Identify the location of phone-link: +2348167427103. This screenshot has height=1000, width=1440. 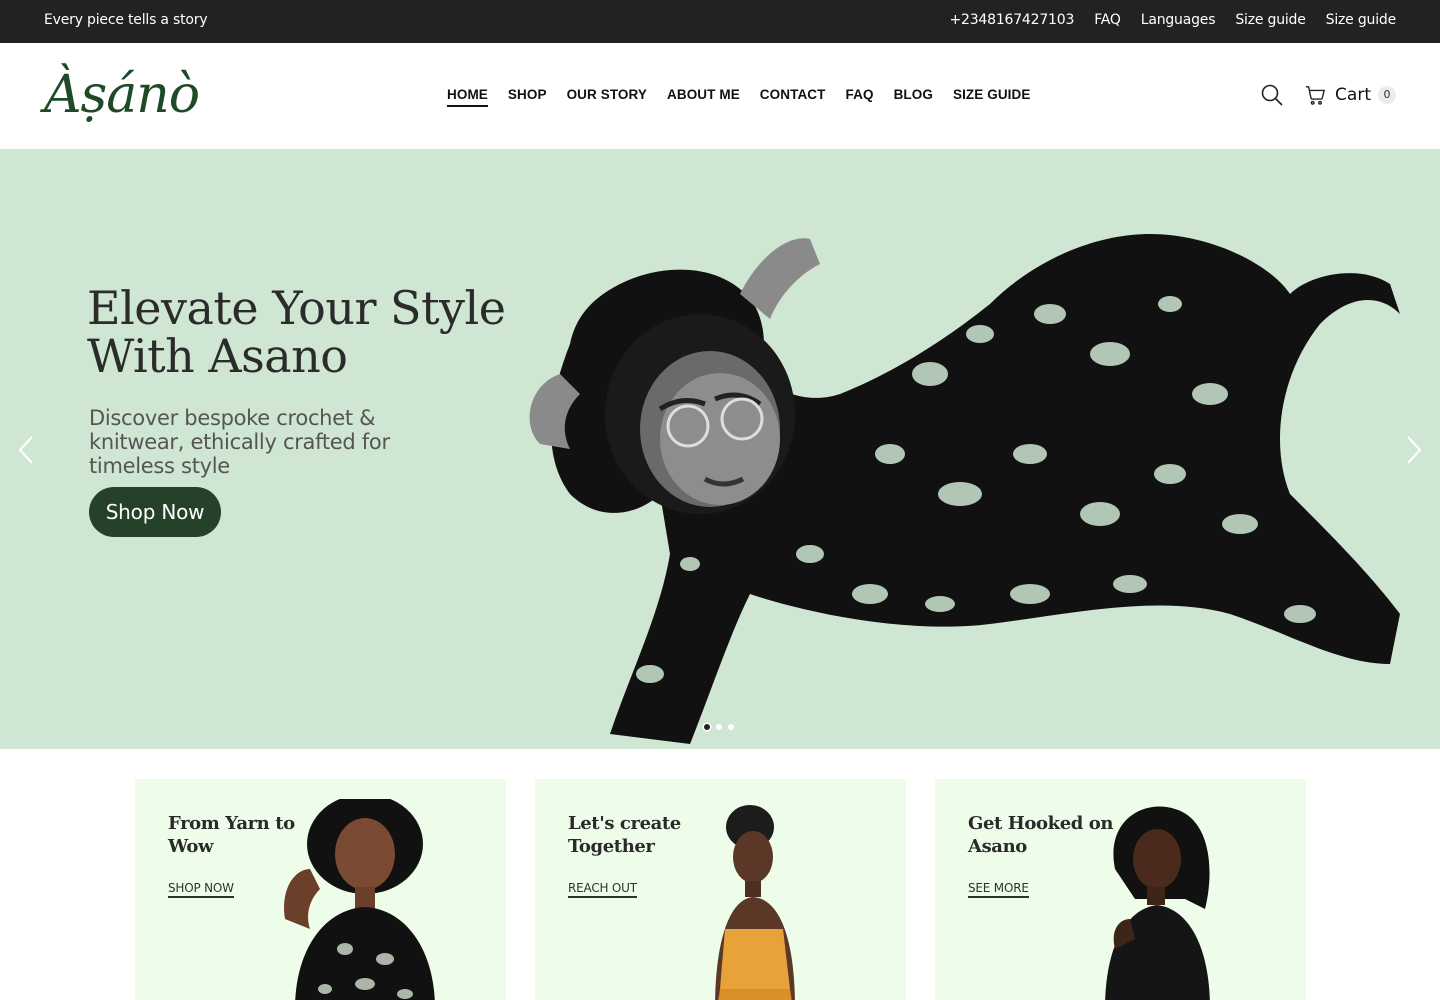
(1011, 20).